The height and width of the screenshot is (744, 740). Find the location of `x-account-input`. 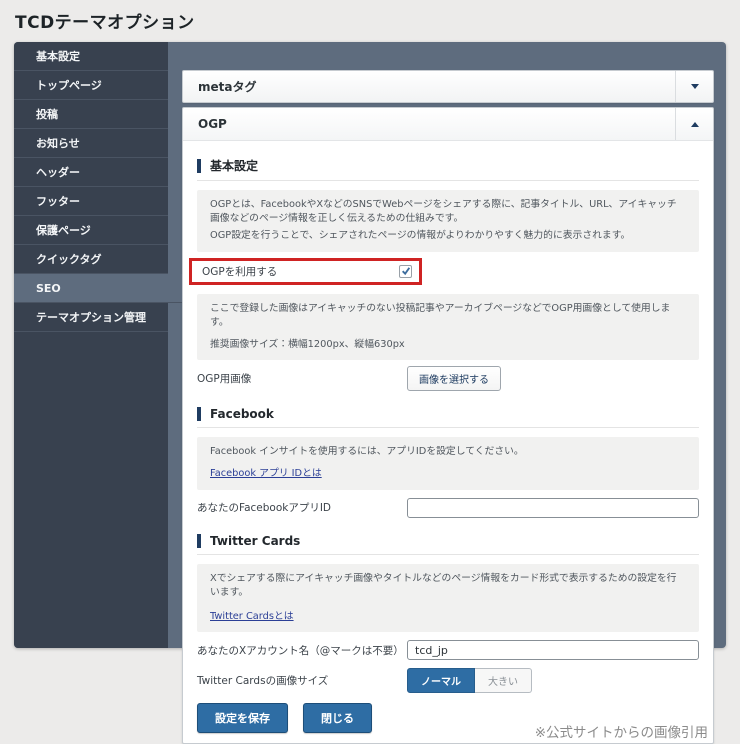

x-account-input is located at coordinates (553, 650).